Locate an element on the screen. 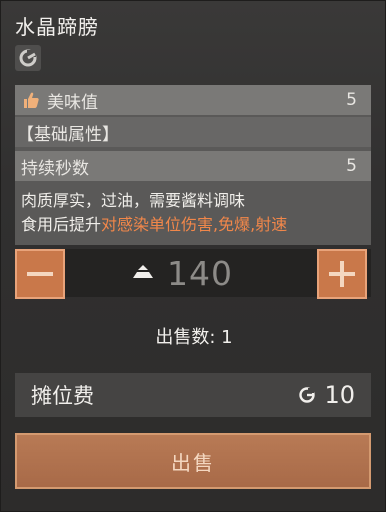  section-header: 【基础属性】 is located at coordinates (193, 132).